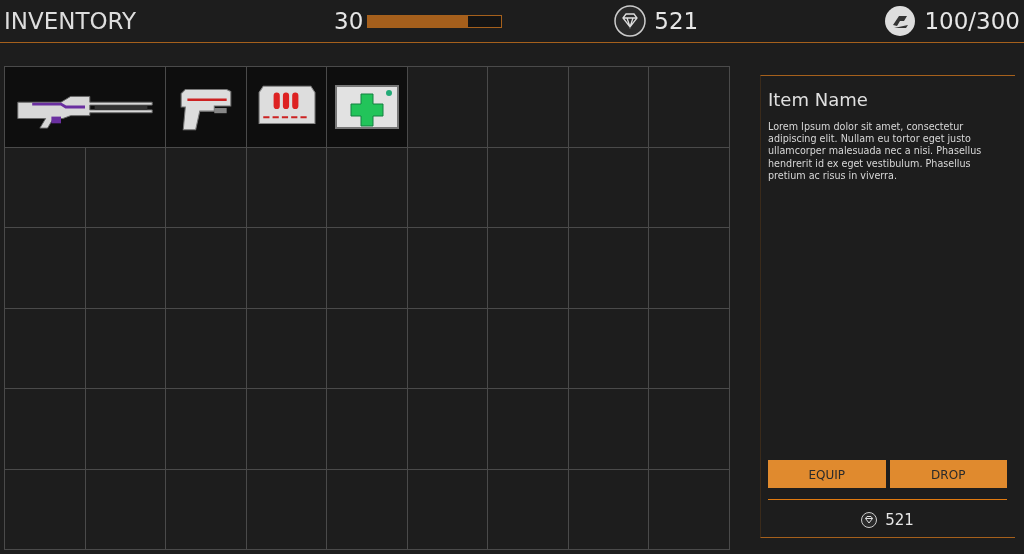  Describe the element at coordinates (875, 151) in the screenshot. I see `item-description: Lorem Ipsum dolor sit amet, consectetur adipiscing elit. Nullam eu tortor eget justo ullamcorper malesuada nec a nisi. Phasellus hendrerit id ex eget vestibulum. Phasellus pretium ac risus in viverra.` at that location.